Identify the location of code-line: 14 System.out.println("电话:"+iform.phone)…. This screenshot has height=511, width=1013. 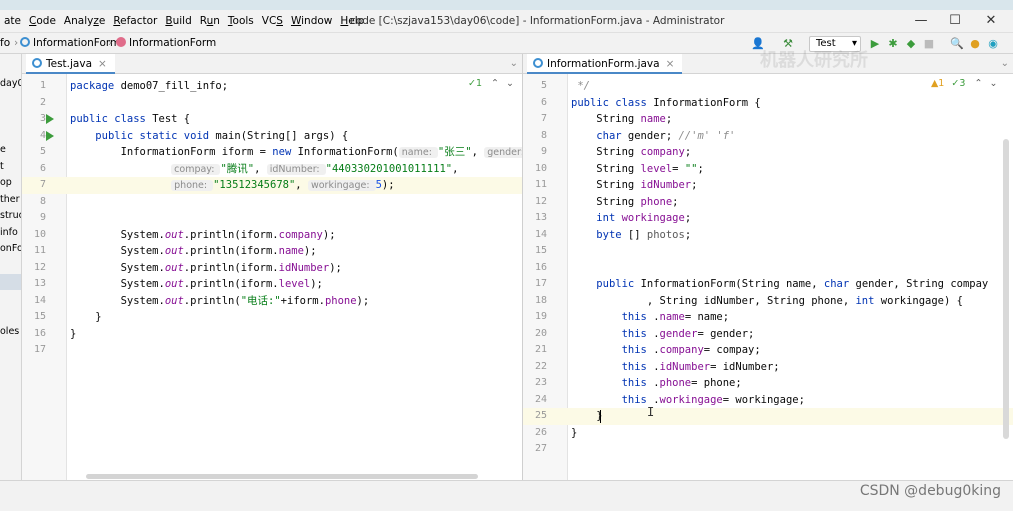
(272, 301).